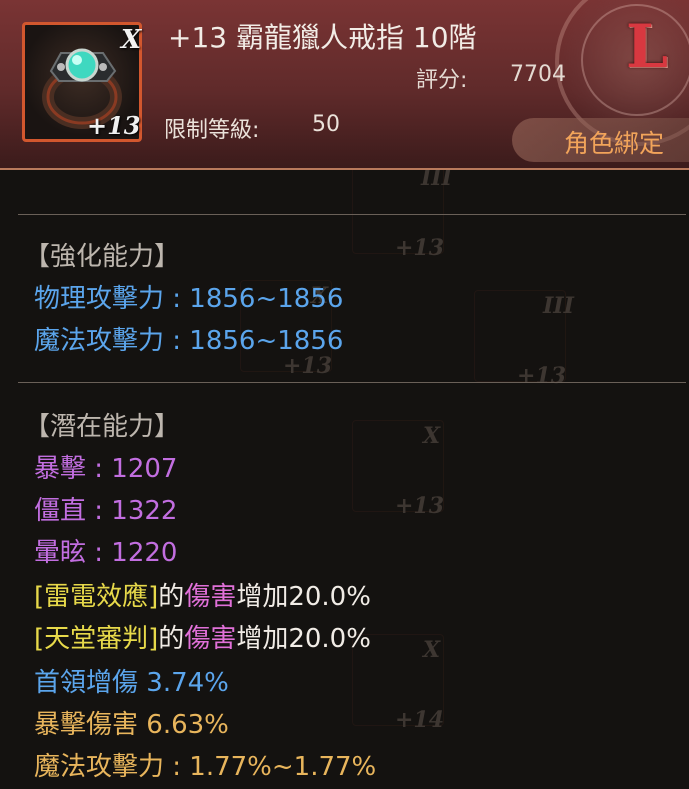  I want to click on potential-section-title: 【潛在能力】, so click(102, 427).